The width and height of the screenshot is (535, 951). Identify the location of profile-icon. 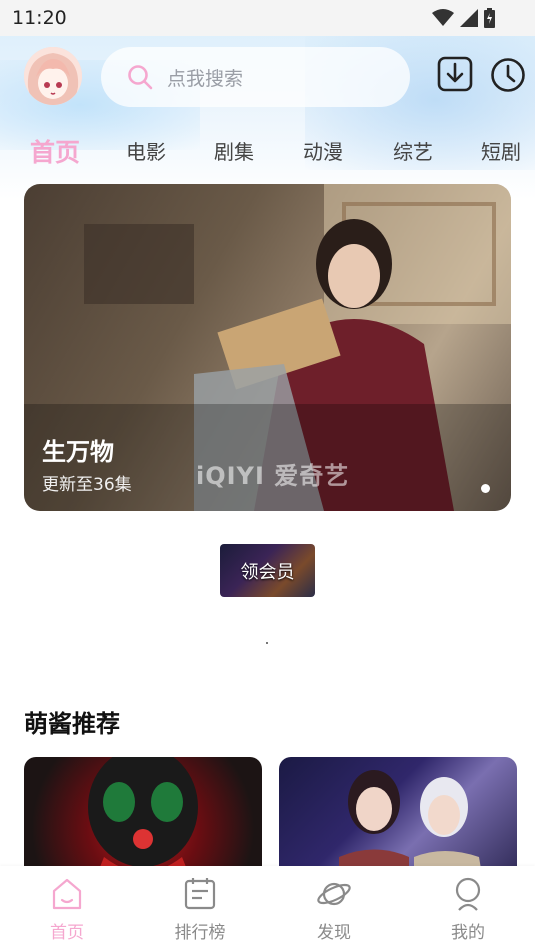
(468, 894).